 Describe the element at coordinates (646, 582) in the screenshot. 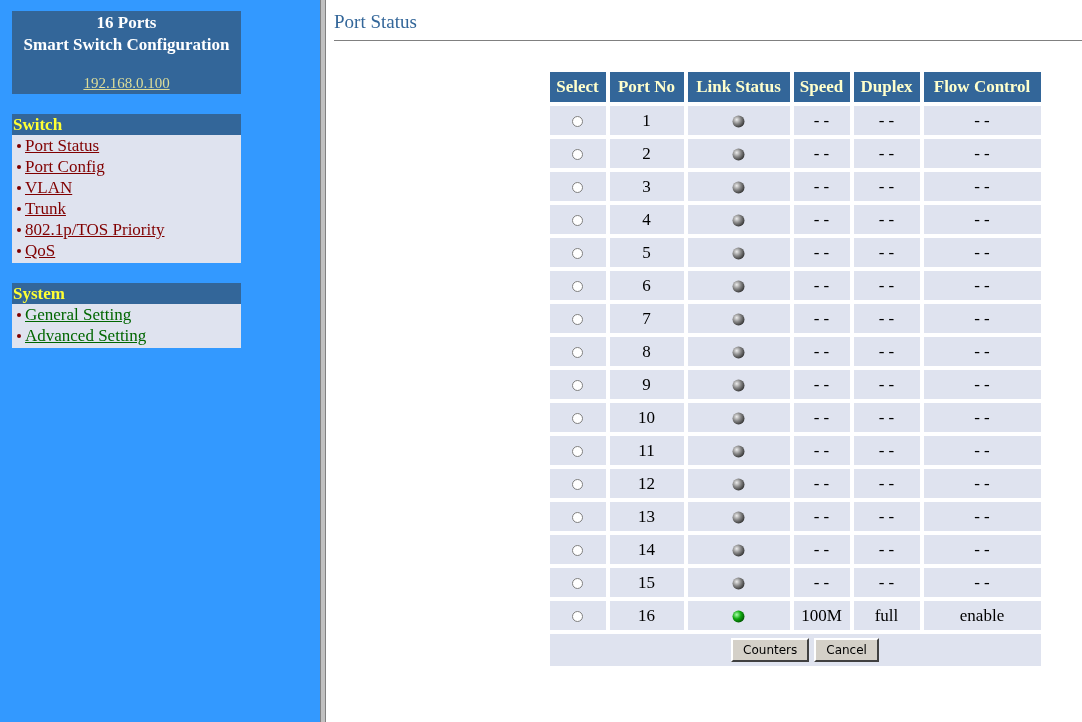

I see `port-number-cell: 15` at that location.